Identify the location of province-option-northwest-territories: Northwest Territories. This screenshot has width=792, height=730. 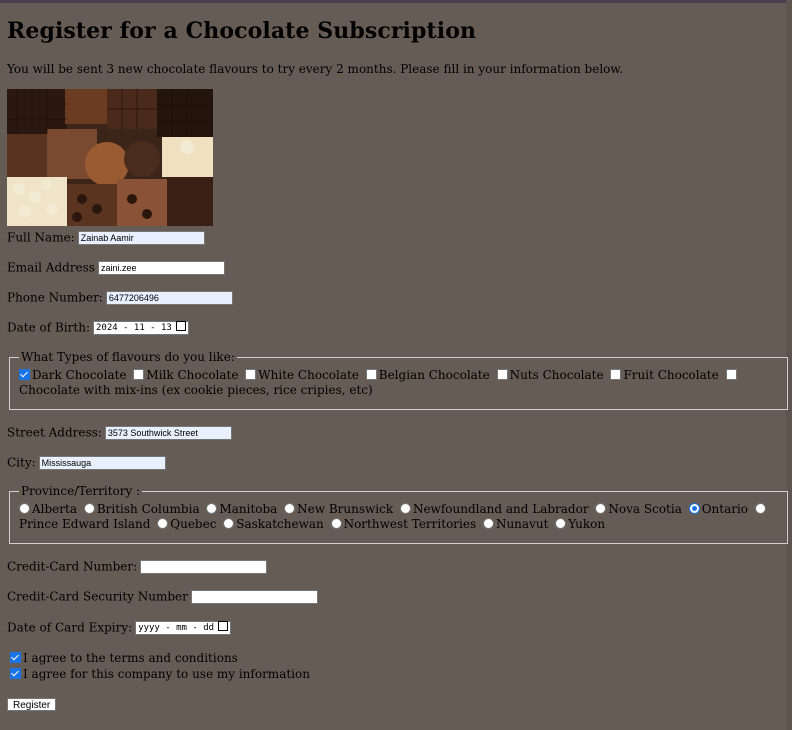
(403, 524).